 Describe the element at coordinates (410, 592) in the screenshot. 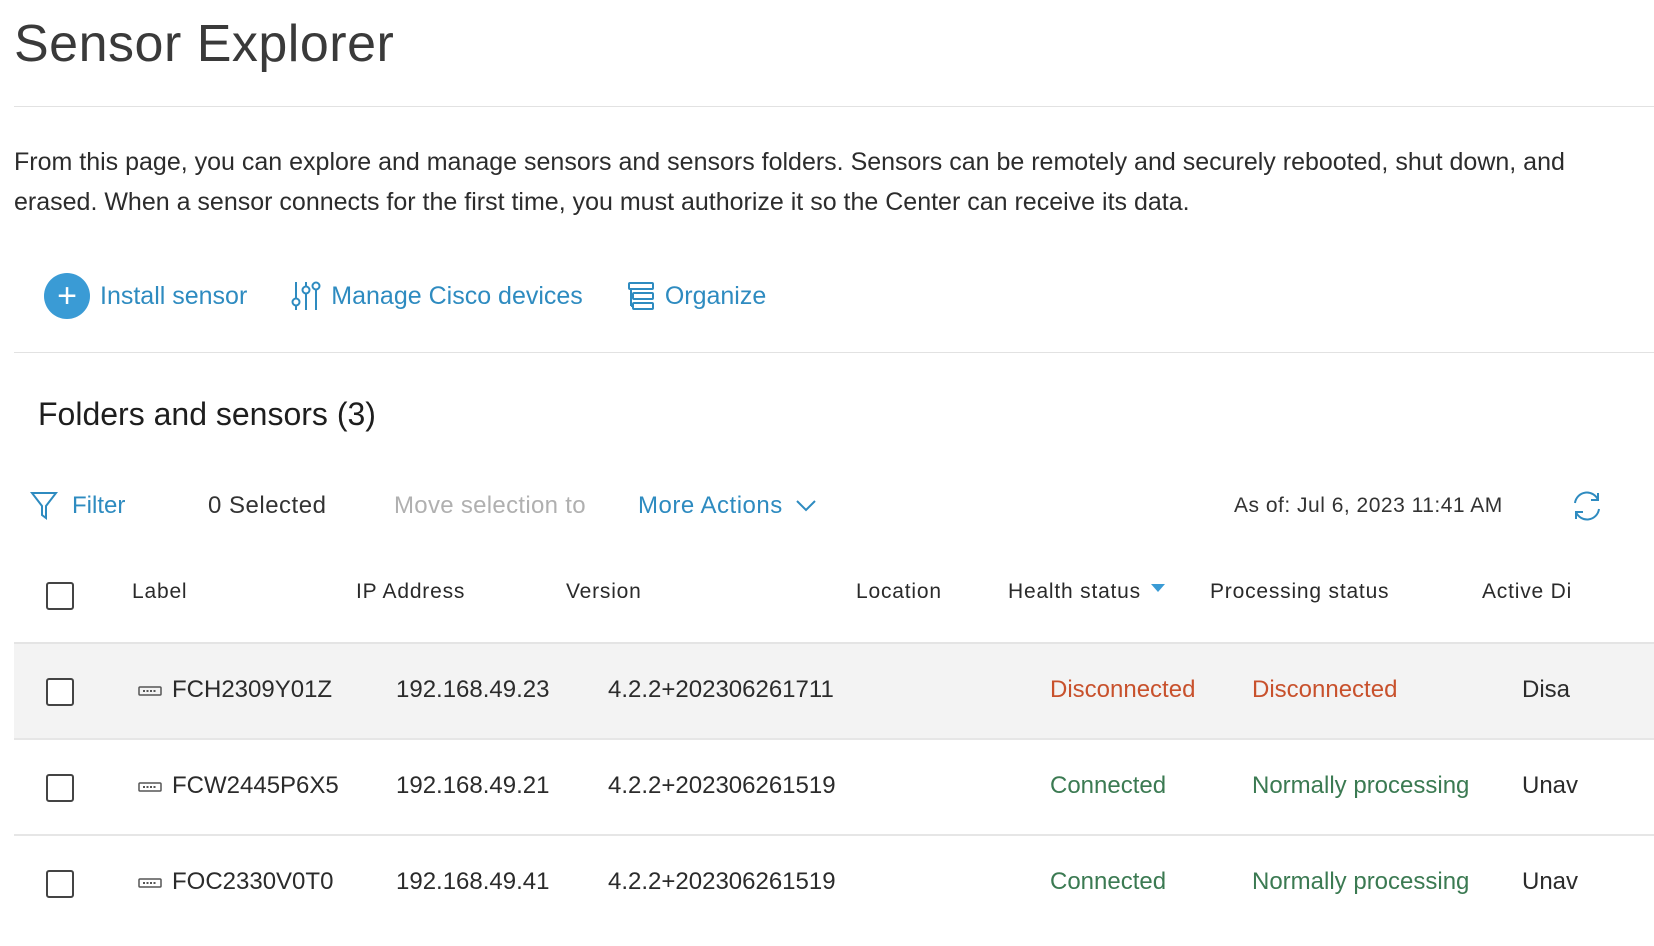

I see `column-header-ip: IP Address` at that location.